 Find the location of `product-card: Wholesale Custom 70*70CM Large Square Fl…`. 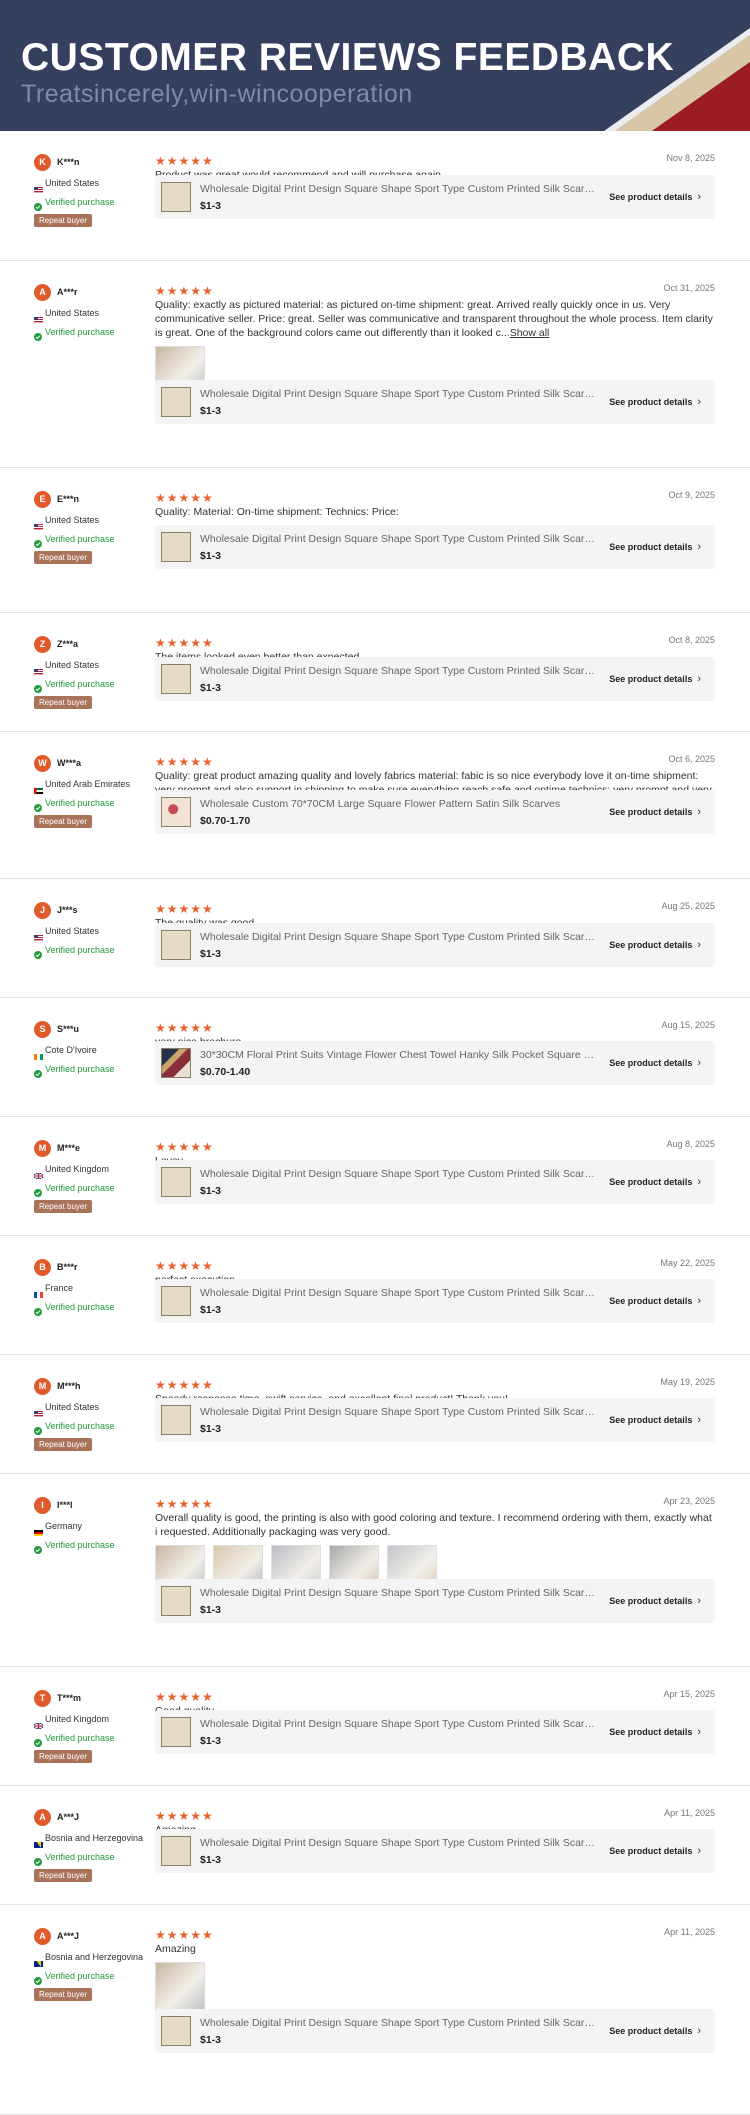

product-card: Wholesale Custom 70*70CM Large Square Fl… is located at coordinates (435, 812).